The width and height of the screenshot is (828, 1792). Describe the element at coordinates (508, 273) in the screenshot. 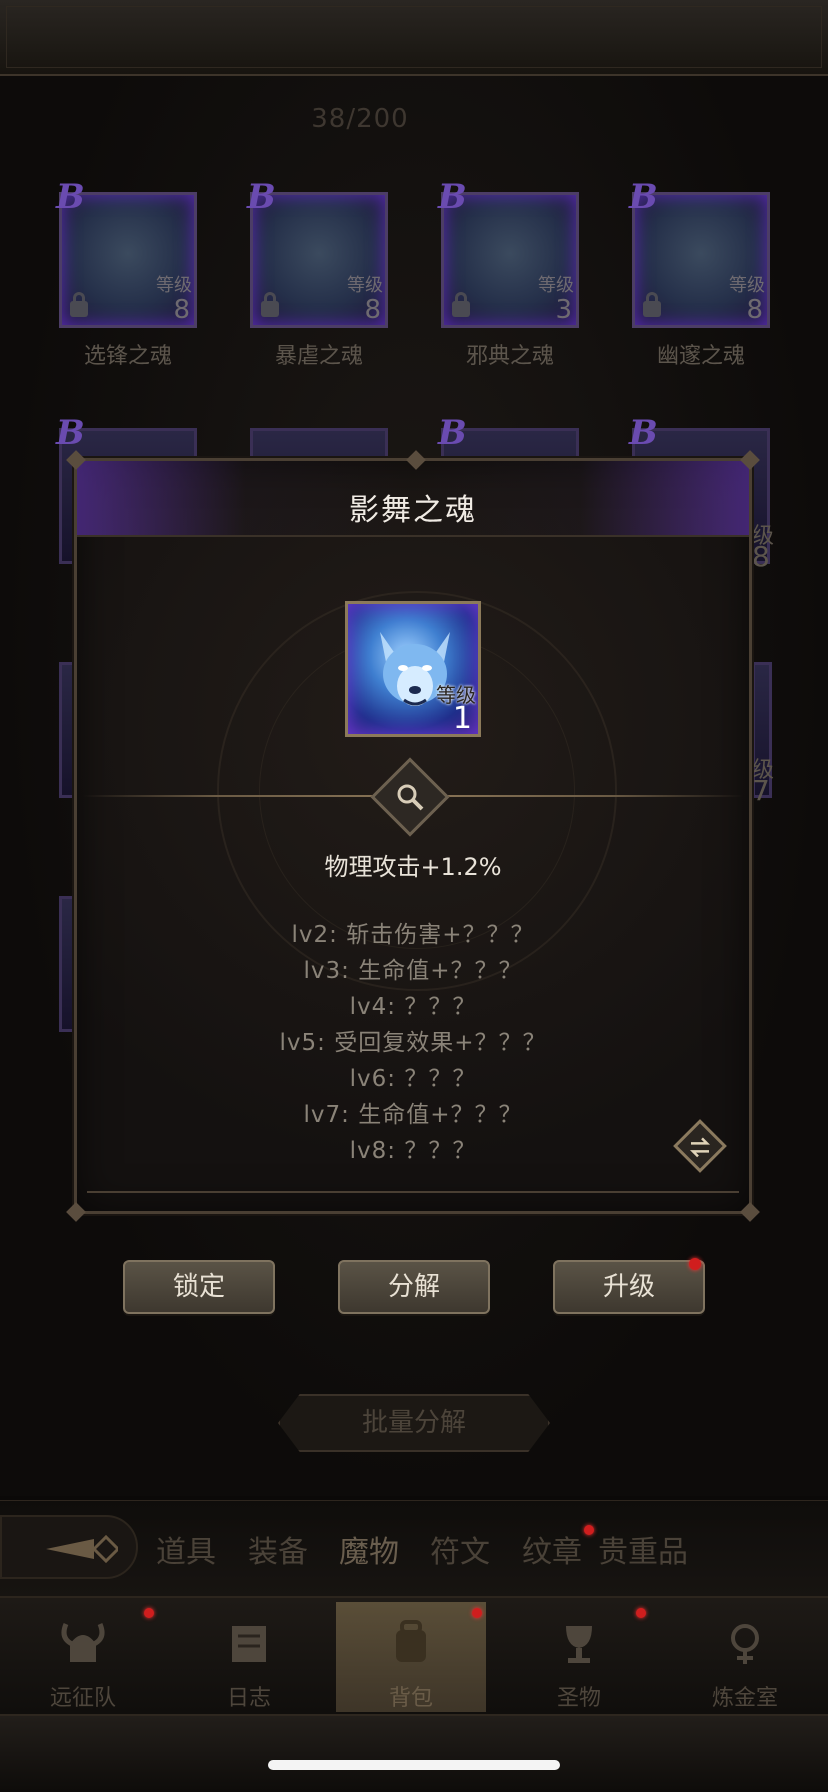

I see `soul-card-3: B 等级 3 邪典之魂` at that location.